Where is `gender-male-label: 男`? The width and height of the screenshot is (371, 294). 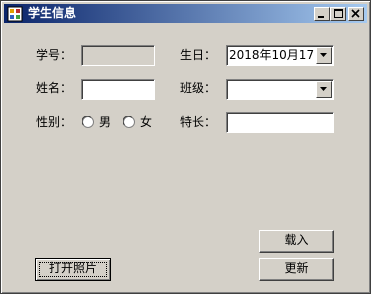 gender-male-label: 男 is located at coordinates (105, 122).